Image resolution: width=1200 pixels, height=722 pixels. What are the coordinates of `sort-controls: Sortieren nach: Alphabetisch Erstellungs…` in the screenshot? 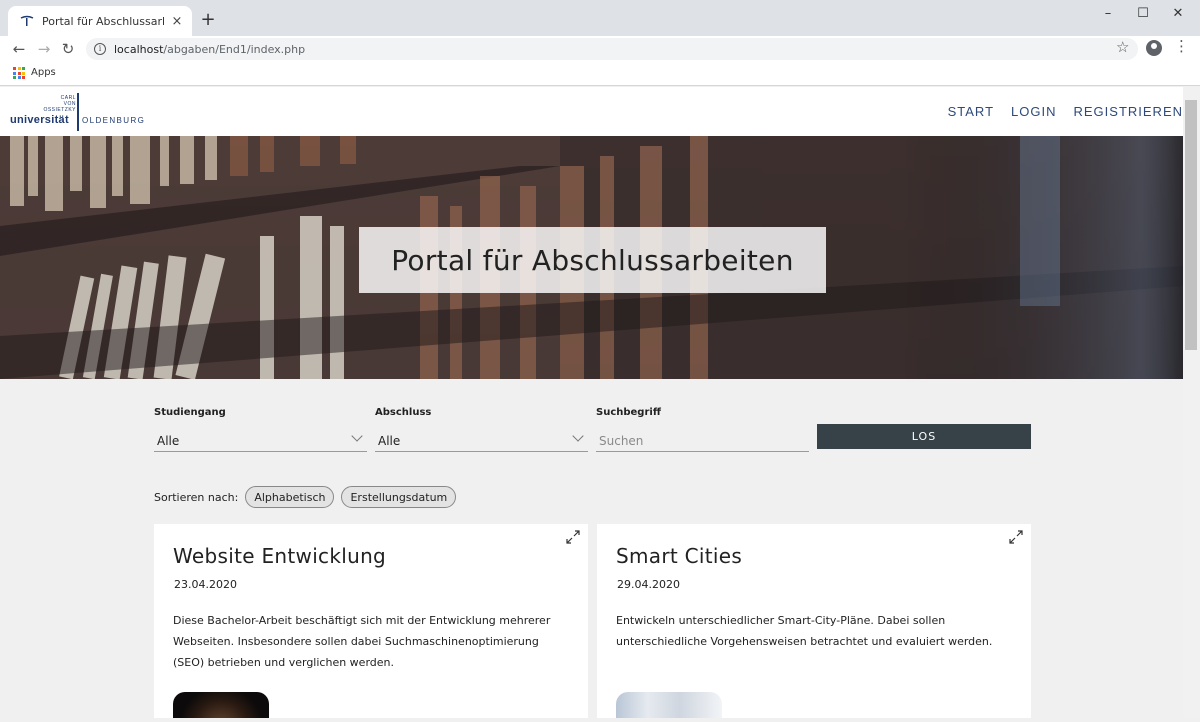 It's located at (308, 497).